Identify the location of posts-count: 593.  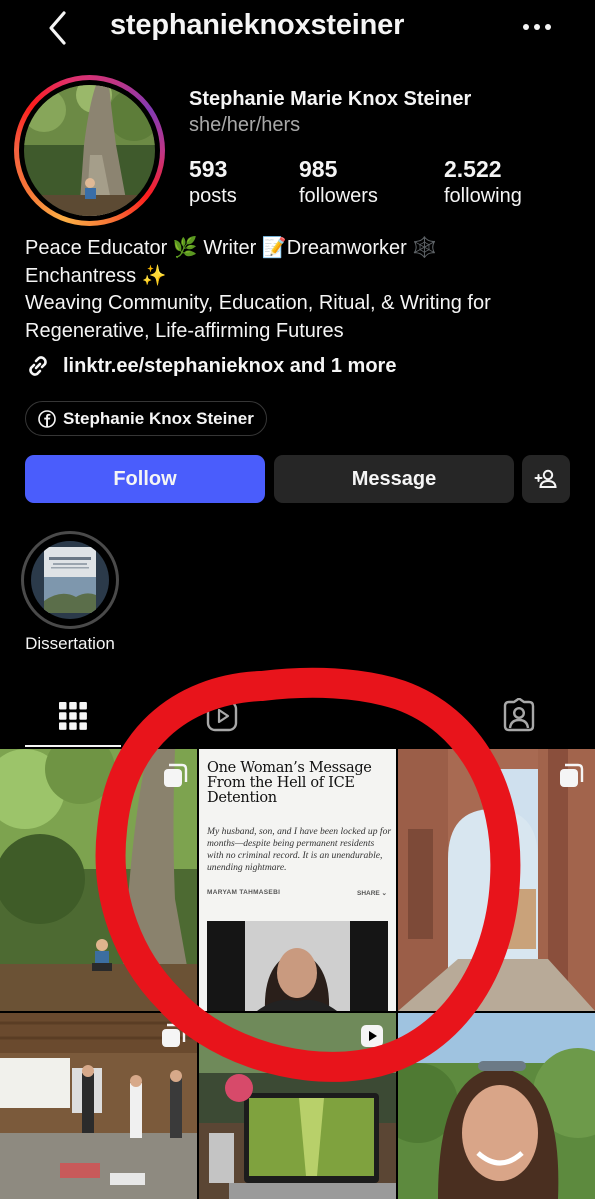
(208, 169).